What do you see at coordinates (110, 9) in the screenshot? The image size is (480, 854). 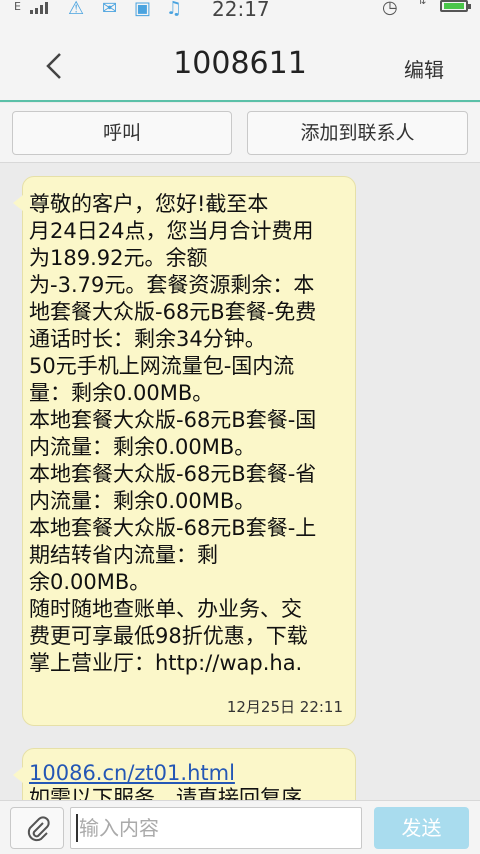 I see `message-icon: ✉` at bounding box center [110, 9].